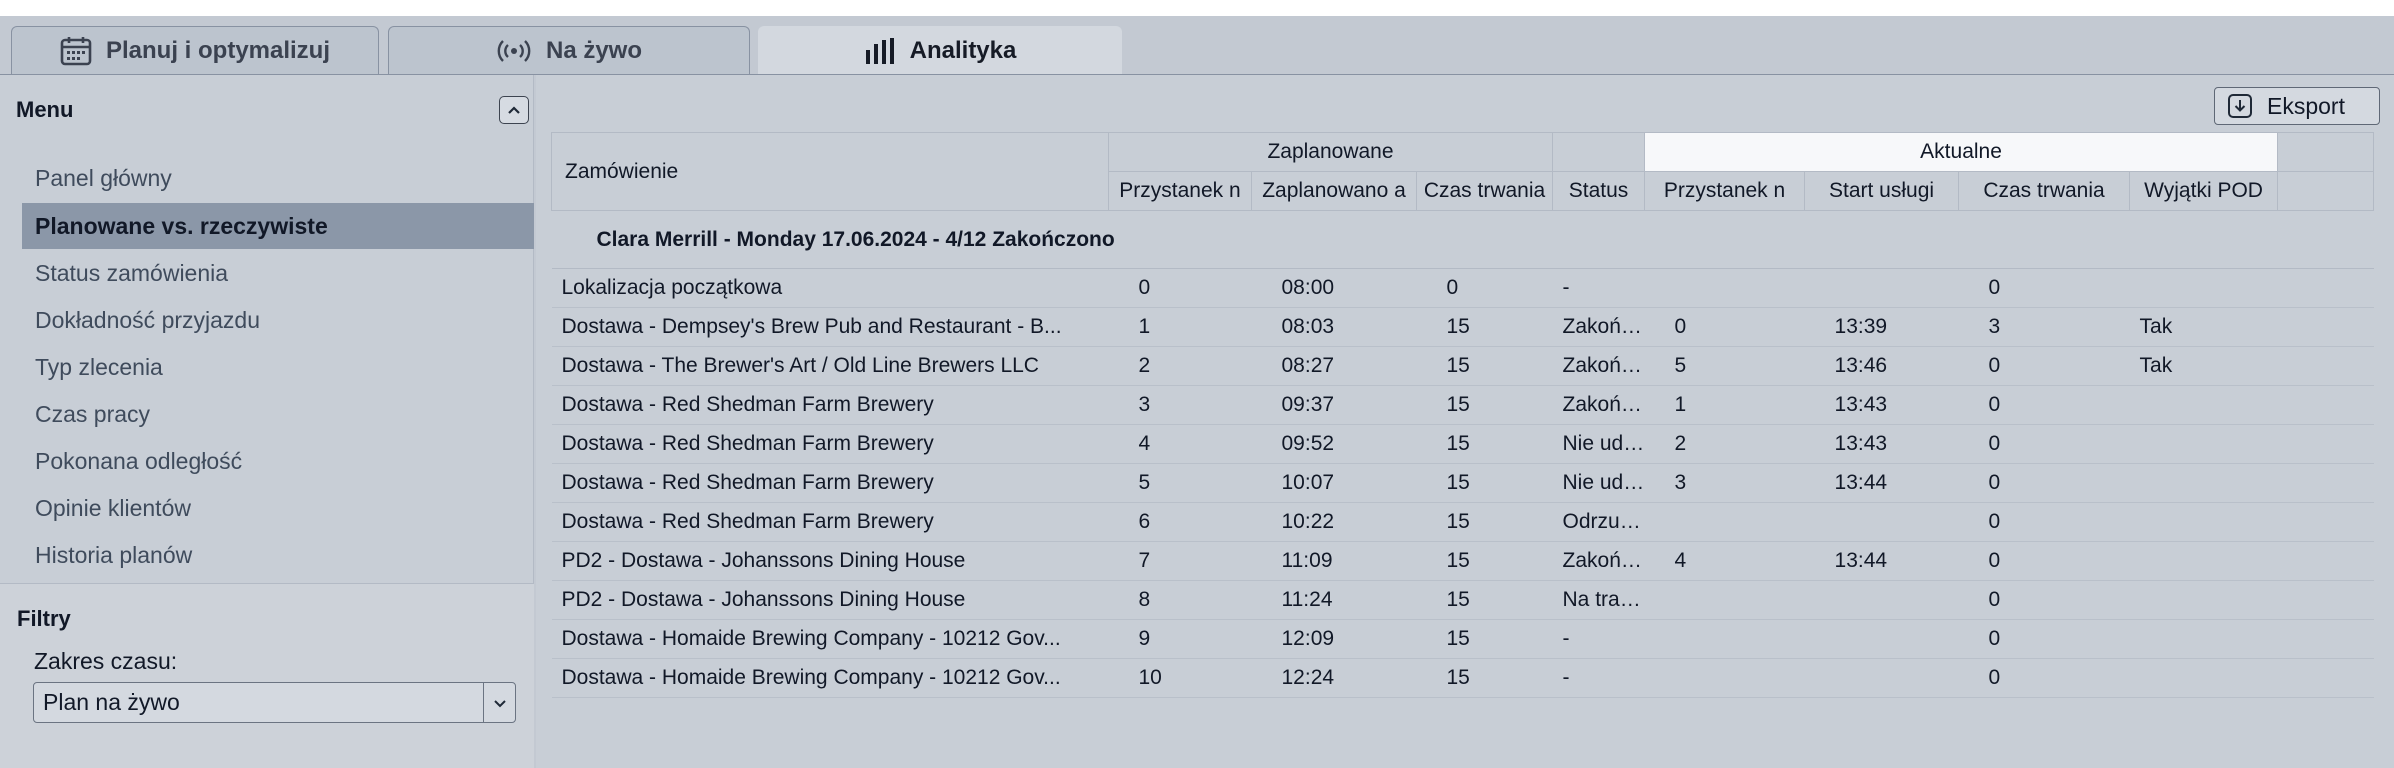 The height and width of the screenshot is (768, 2394). What do you see at coordinates (594, 50) in the screenshot?
I see `tab-label: Na żywo` at bounding box center [594, 50].